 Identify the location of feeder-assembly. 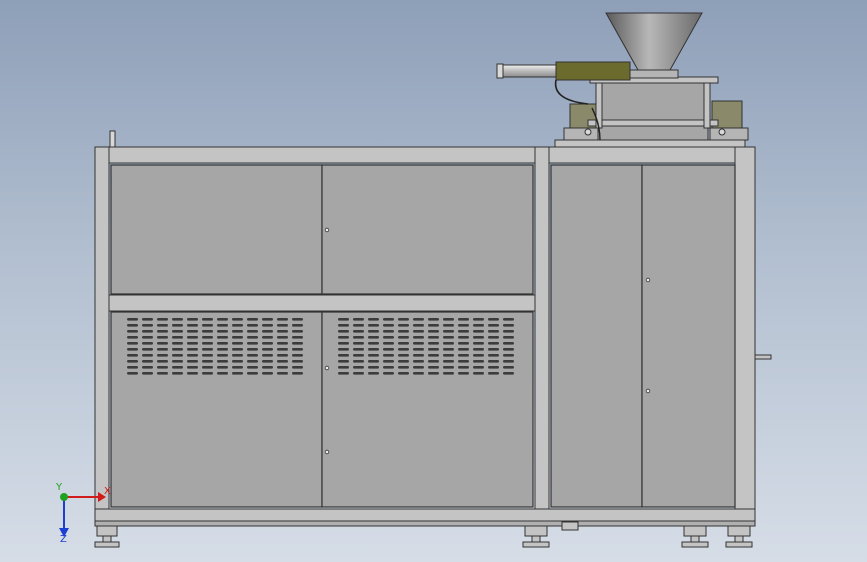
(622, 80).